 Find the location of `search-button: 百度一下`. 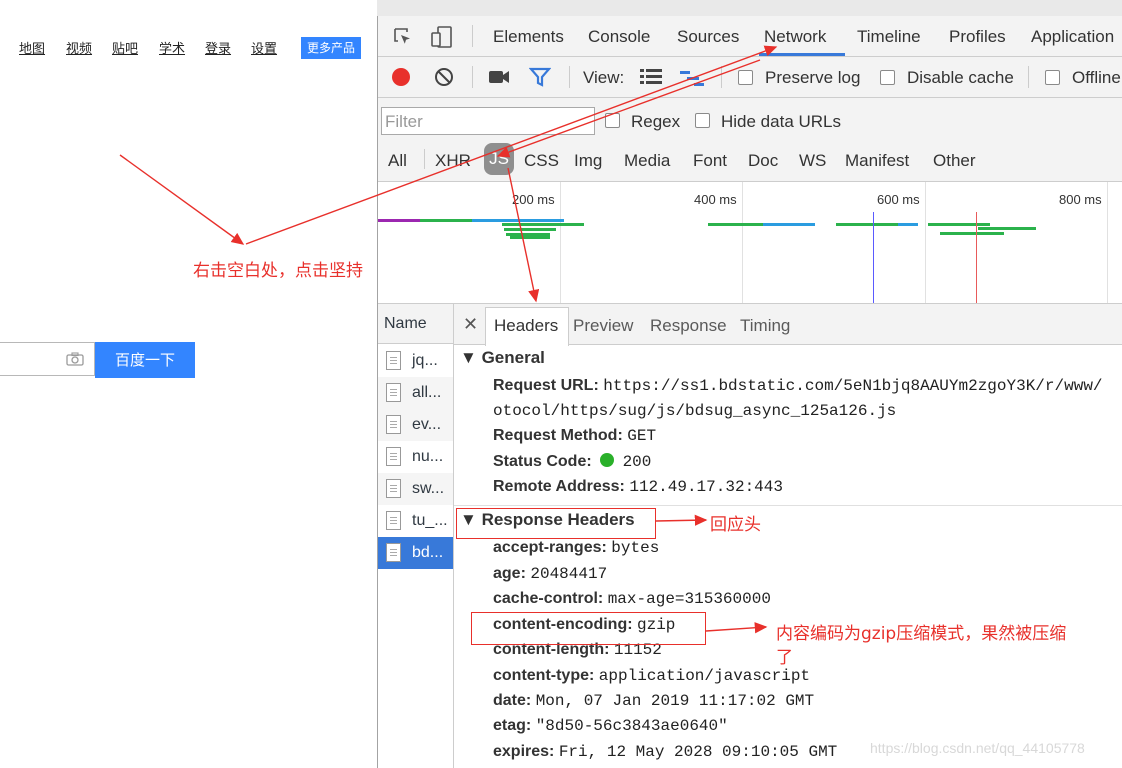

search-button: 百度一下 is located at coordinates (145, 360).